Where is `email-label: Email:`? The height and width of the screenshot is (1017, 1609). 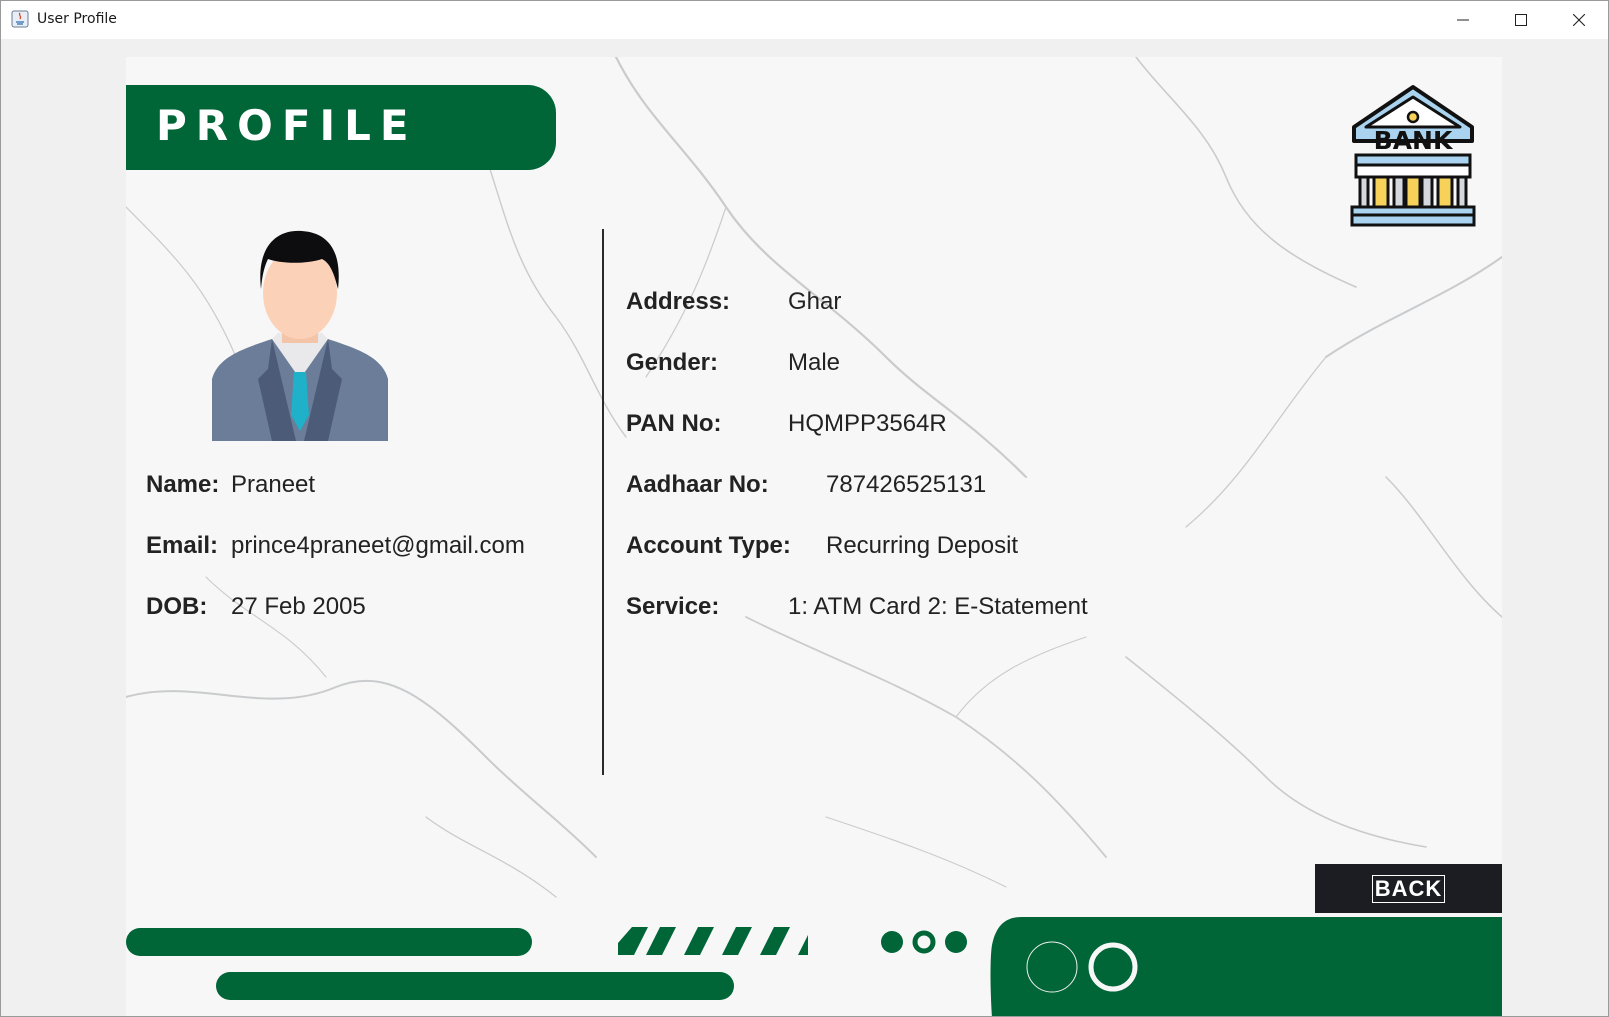
email-label: Email: is located at coordinates (182, 545).